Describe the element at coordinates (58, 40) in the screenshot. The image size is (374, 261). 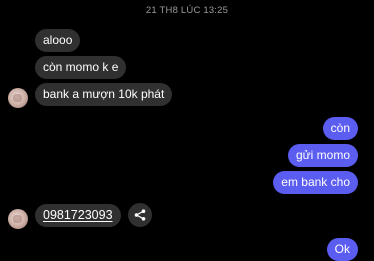
I see `incoming-message-bubble: alooo` at that location.